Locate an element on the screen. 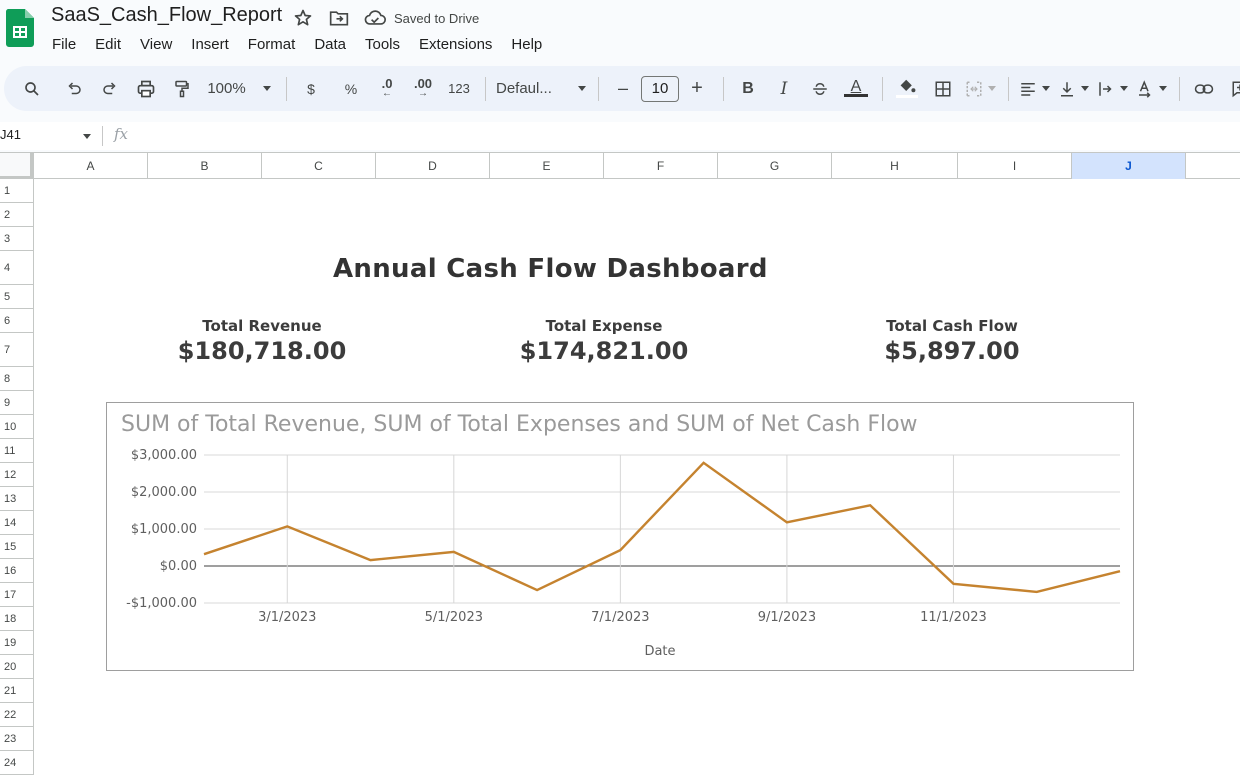 Image resolution: width=1240 pixels, height=781 pixels. insert-comment-button is located at coordinates (1233, 89).